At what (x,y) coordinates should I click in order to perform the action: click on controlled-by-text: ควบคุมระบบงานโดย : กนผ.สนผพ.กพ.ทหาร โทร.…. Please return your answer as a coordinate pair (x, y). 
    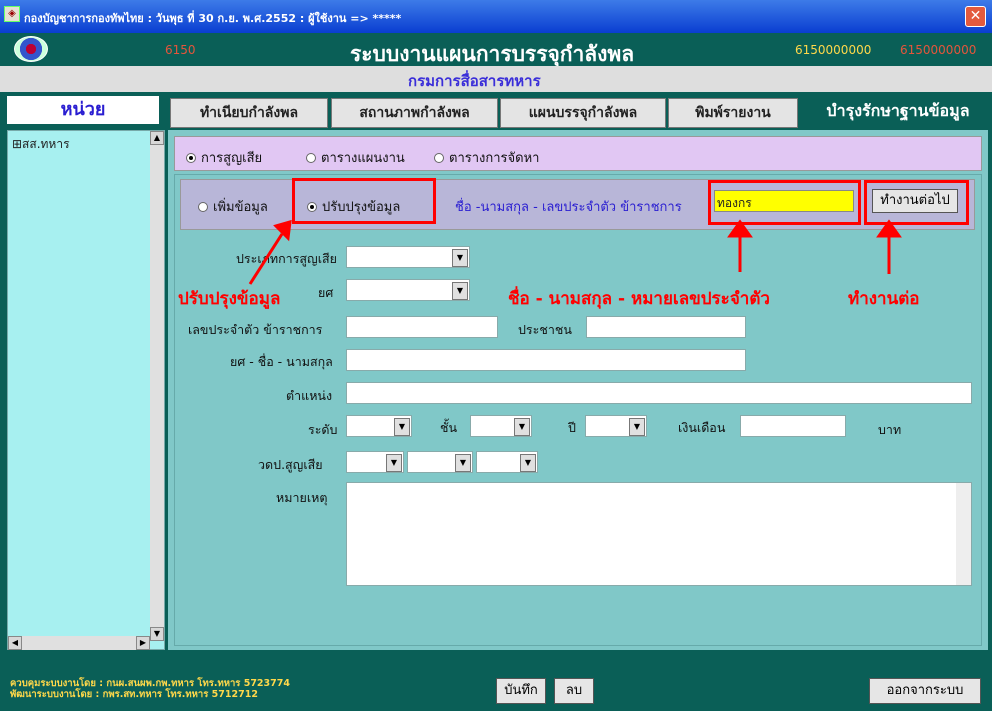
    Looking at the image, I should click on (150, 683).